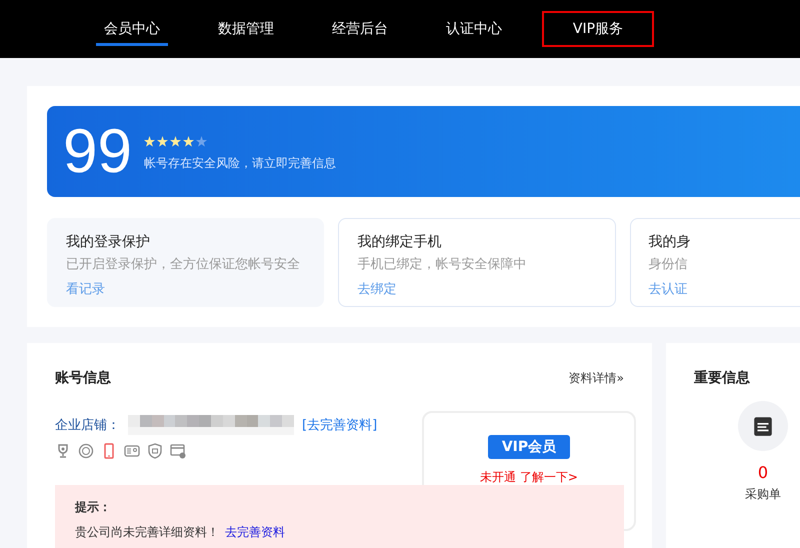 This screenshot has height=548, width=800. Describe the element at coordinates (132, 29) in the screenshot. I see `nav-tab: 会员中心` at that location.